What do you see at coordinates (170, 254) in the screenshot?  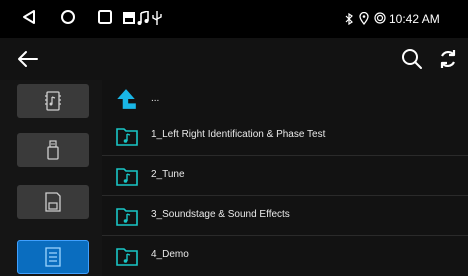 I see `folder-name: 4_Demo` at bounding box center [170, 254].